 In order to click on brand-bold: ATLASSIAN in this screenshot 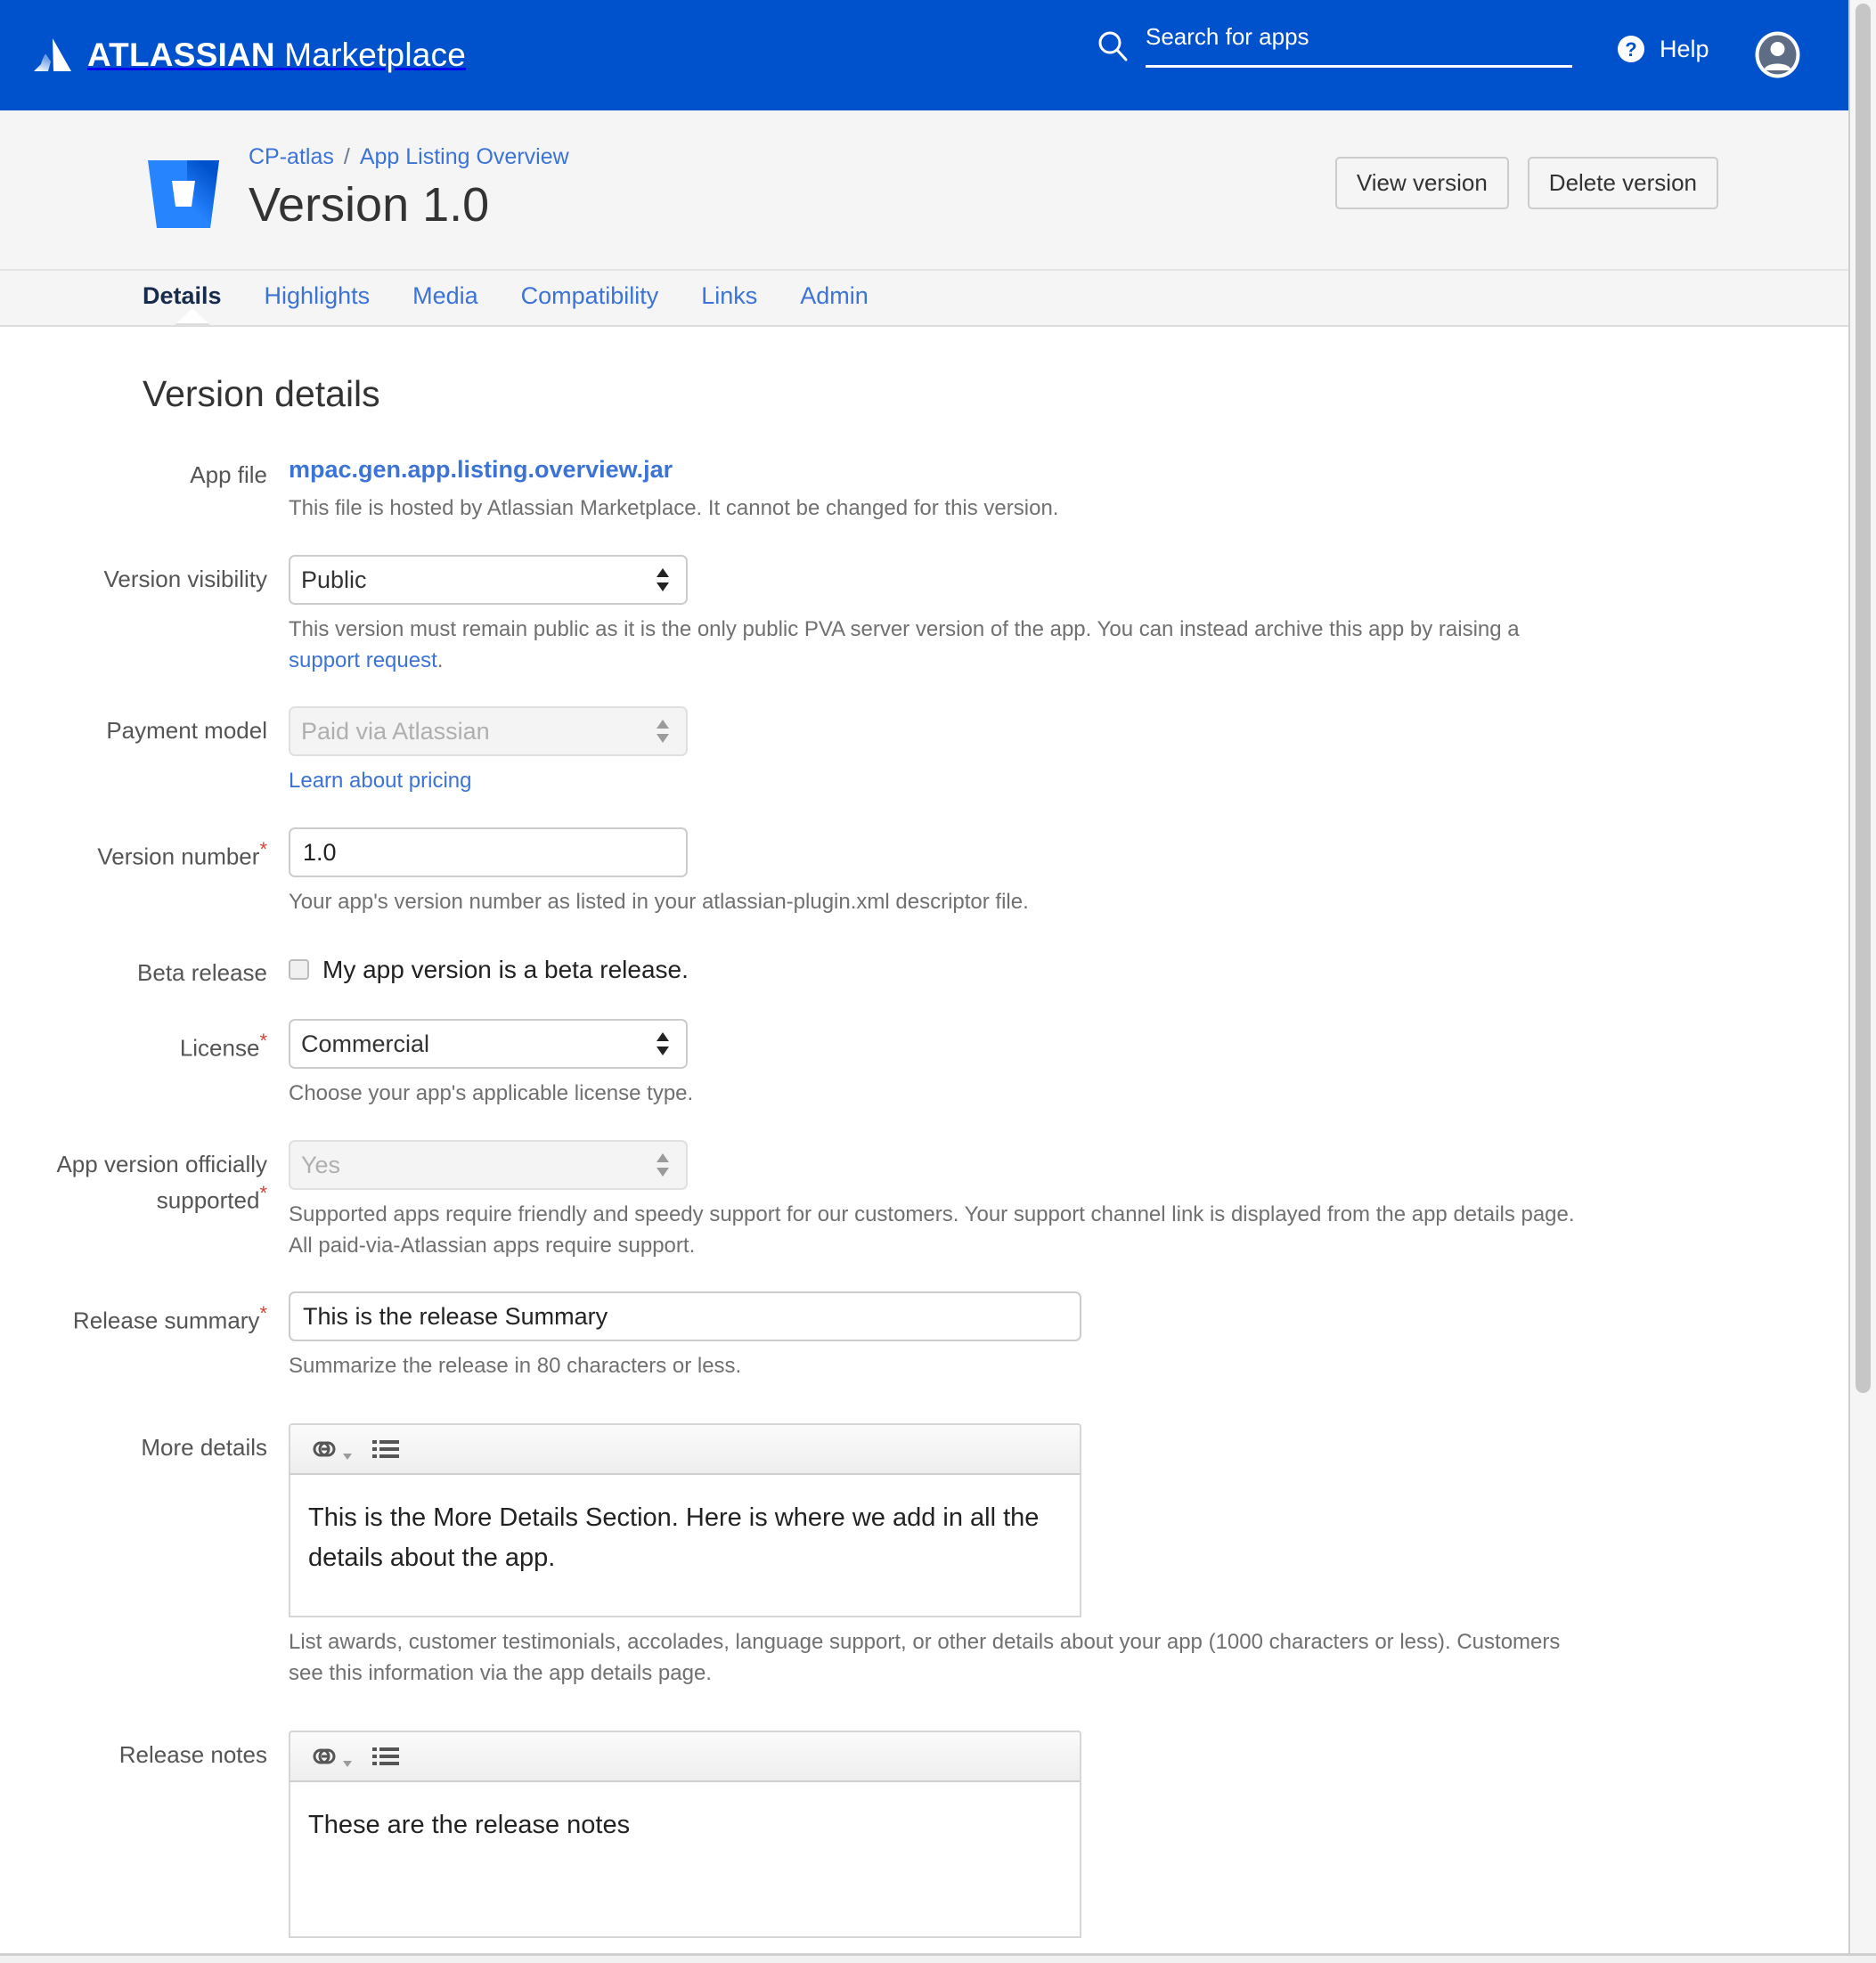, I will do `click(181, 55)`.